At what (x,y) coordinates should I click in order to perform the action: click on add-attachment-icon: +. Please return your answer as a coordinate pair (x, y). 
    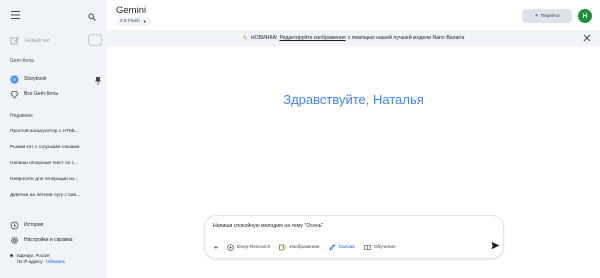
    Looking at the image, I should click on (216, 247).